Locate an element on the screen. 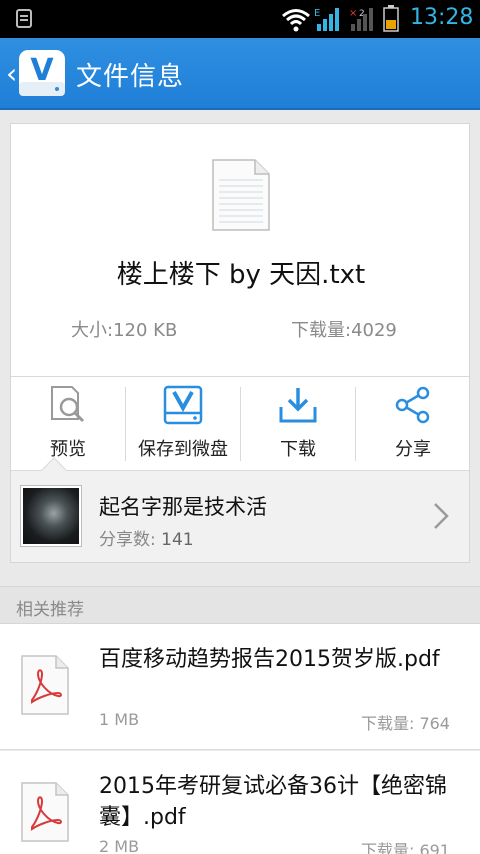  battery-icon is located at coordinates (391, 18).